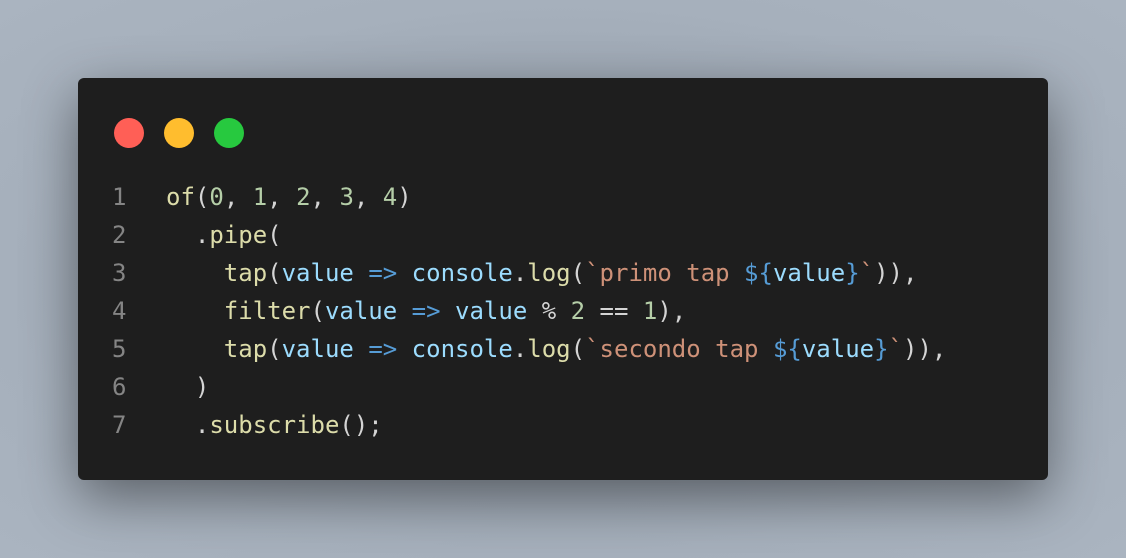 This screenshot has height=558, width=1126. Describe the element at coordinates (549, 311) in the screenshot. I see `code-token: %` at that location.